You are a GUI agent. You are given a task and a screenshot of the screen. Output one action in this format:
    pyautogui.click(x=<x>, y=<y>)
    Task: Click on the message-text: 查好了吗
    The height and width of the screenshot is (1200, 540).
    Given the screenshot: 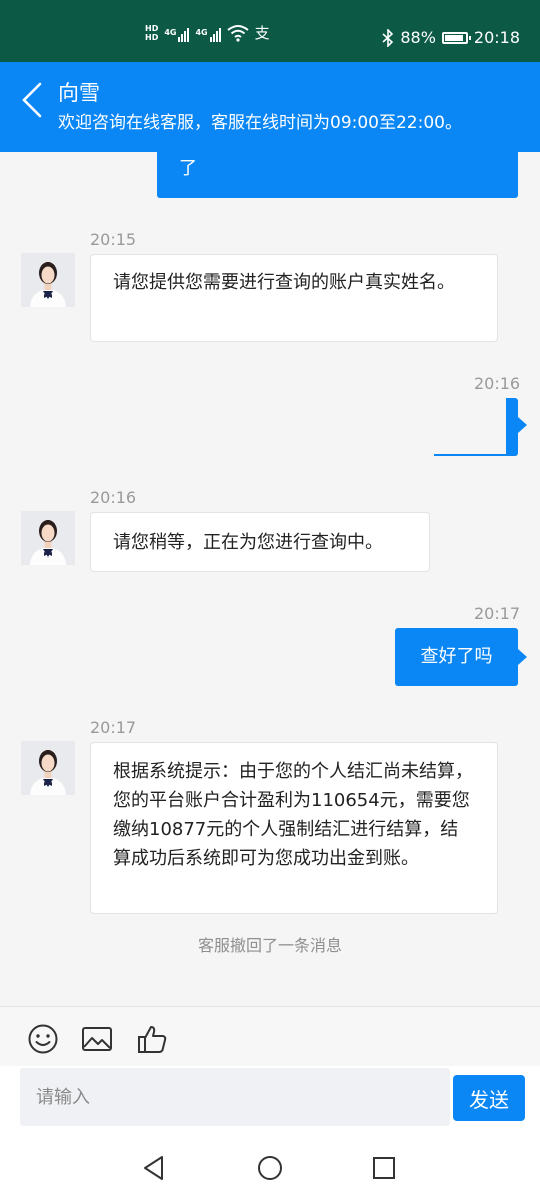 What is the action you would take?
    pyautogui.click(x=456, y=656)
    